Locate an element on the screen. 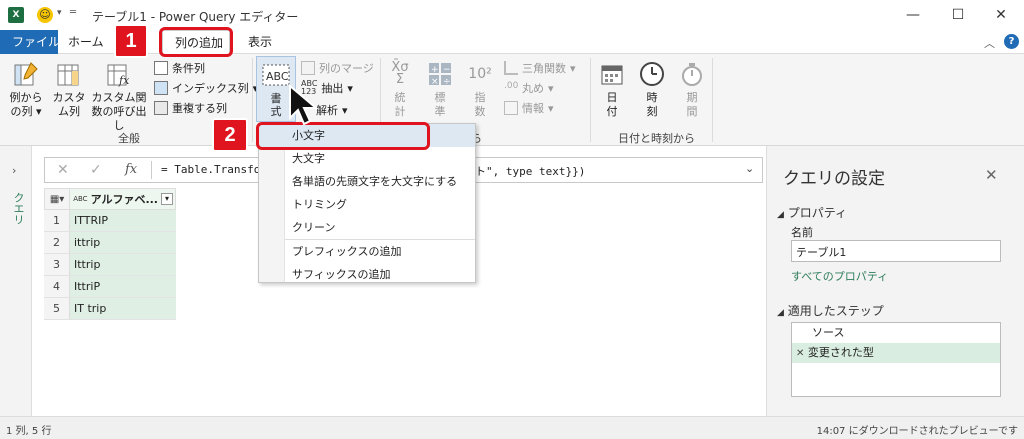  status-bar: 1 列, 5 行 14:07 にダウンロードされたプレビューです is located at coordinates (512, 427).